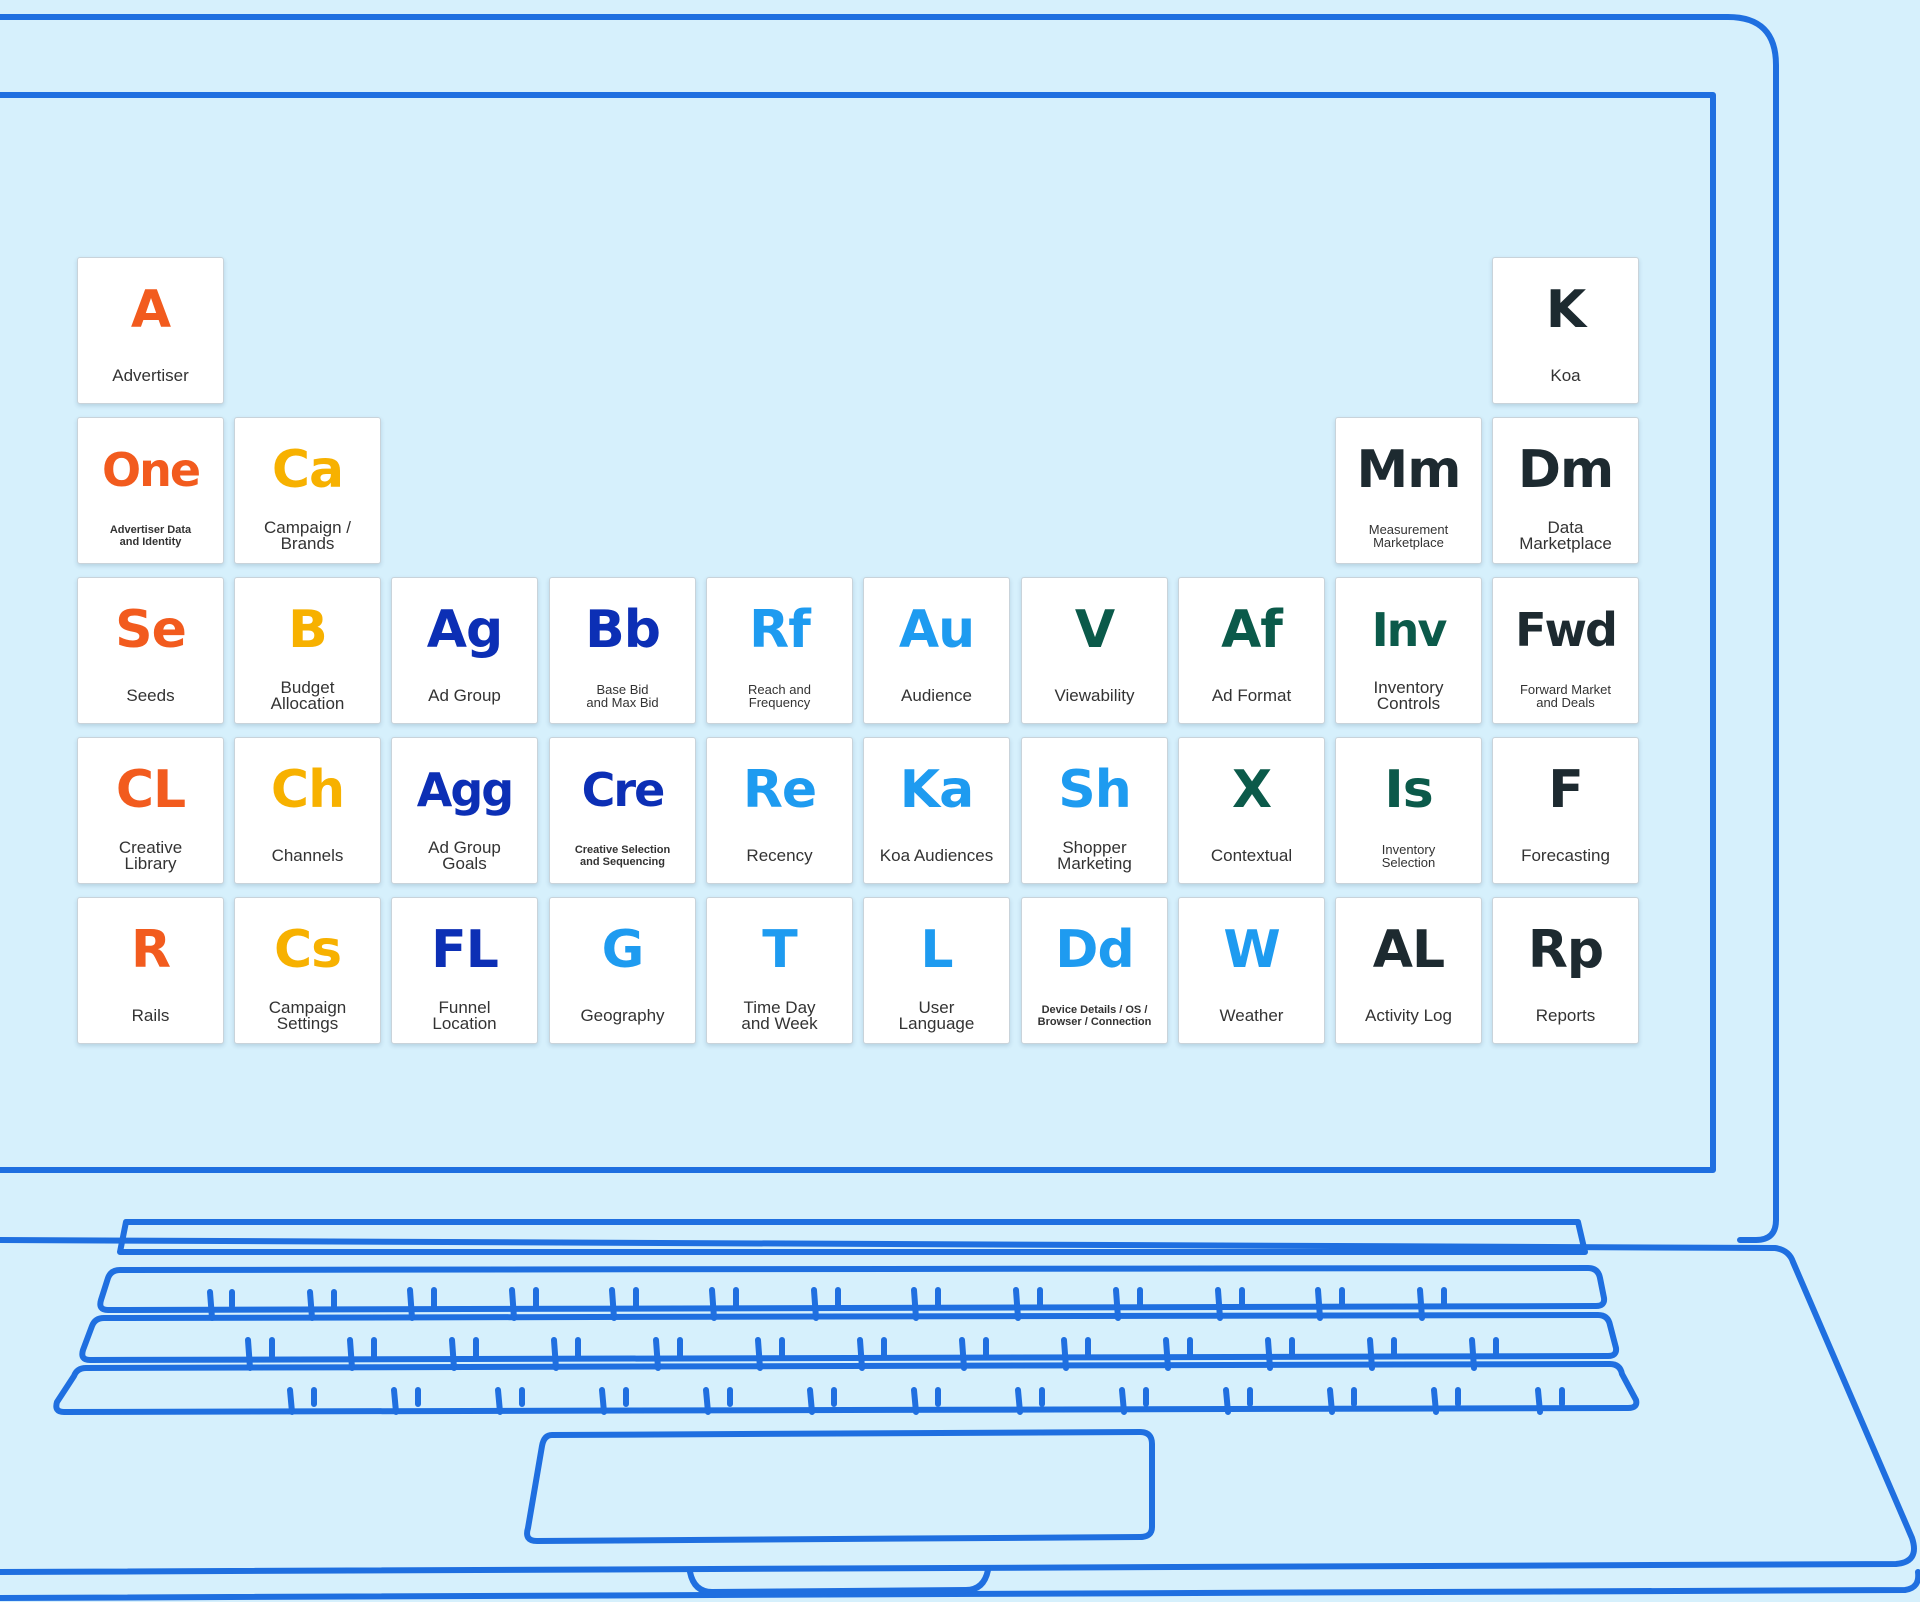 The width and height of the screenshot is (1920, 1602). Describe the element at coordinates (464, 1015) in the screenshot. I see `element-name: Funnel Location` at that location.